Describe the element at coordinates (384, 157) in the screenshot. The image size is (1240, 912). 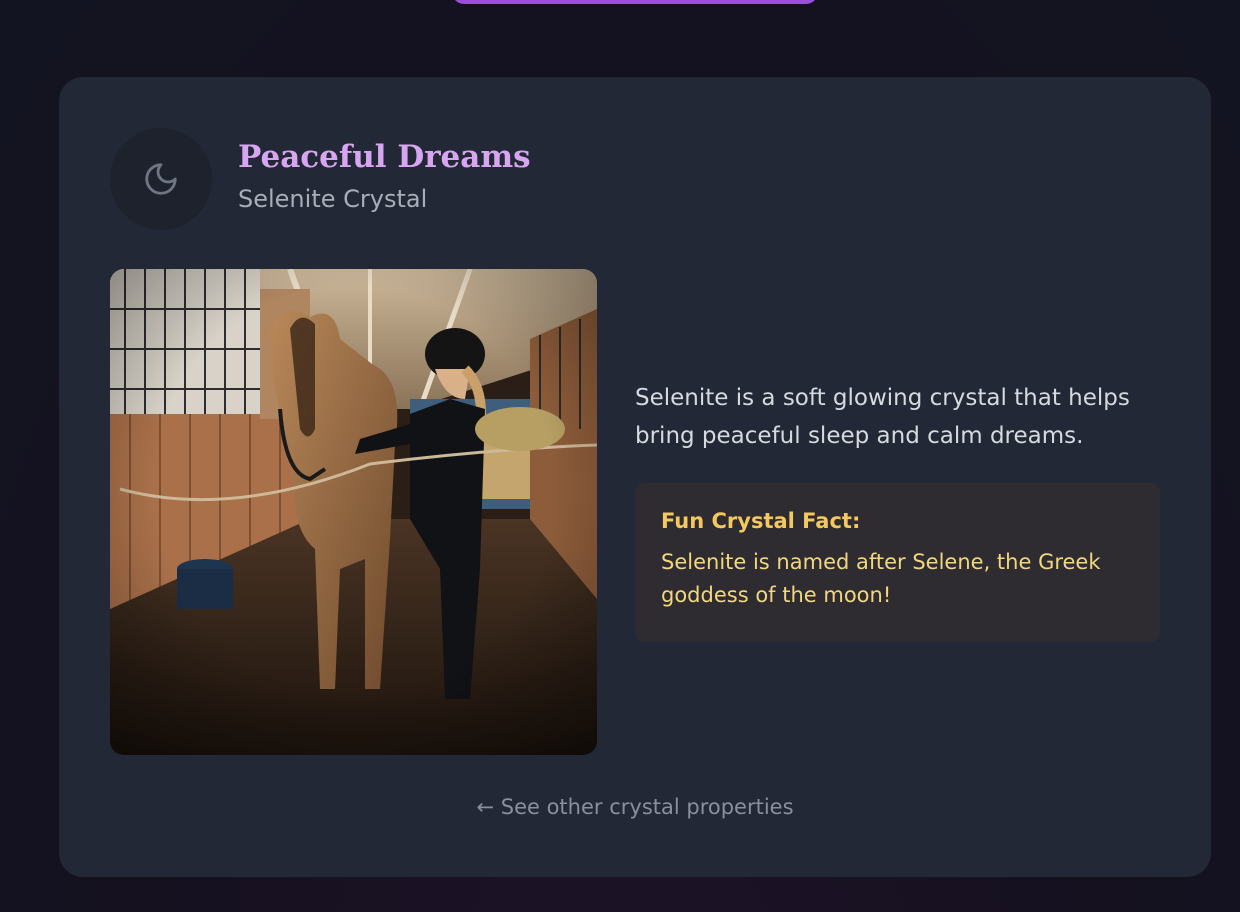
I see `card-title: Peaceful Dreams` at that location.